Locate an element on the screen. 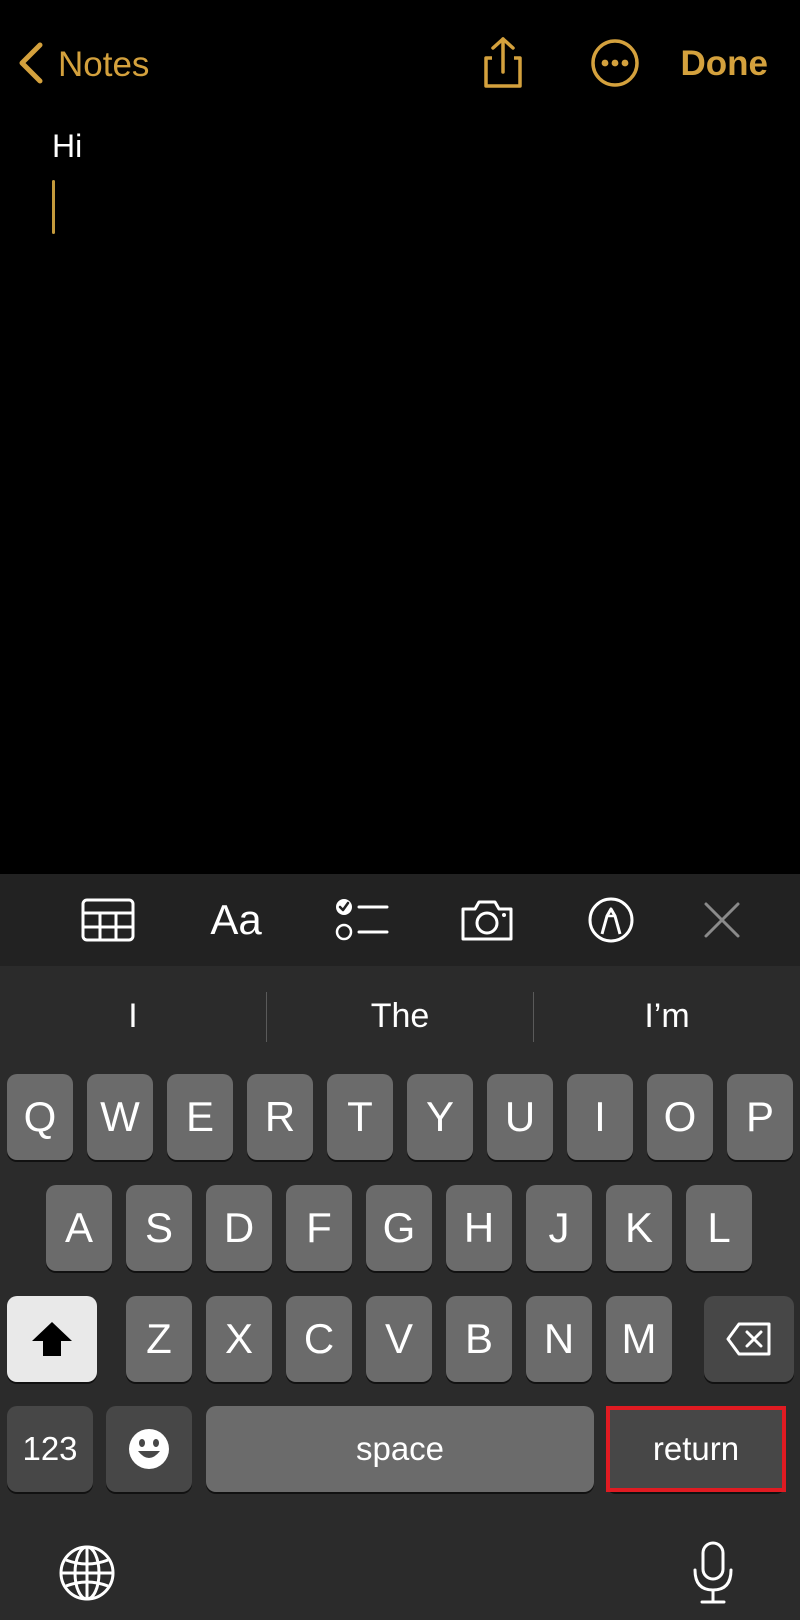  key-g: G is located at coordinates (399, 1228).